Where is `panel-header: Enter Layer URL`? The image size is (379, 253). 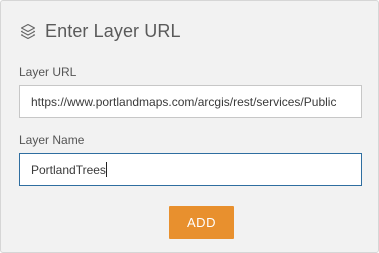
panel-header: Enter Layer URL is located at coordinates (100, 31).